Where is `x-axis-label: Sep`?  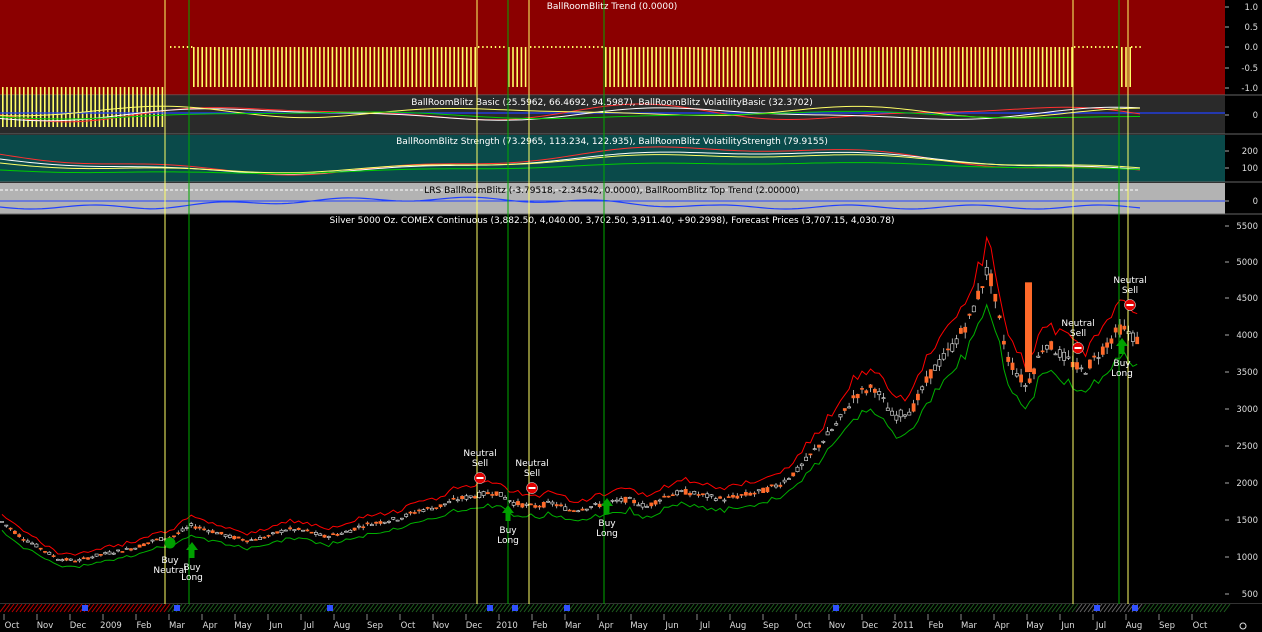
x-axis-label: Sep is located at coordinates (1167, 626).